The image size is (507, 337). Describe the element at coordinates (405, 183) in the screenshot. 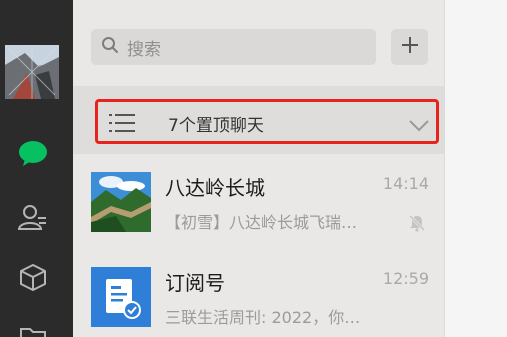

I see `chat-time: 14:14` at that location.